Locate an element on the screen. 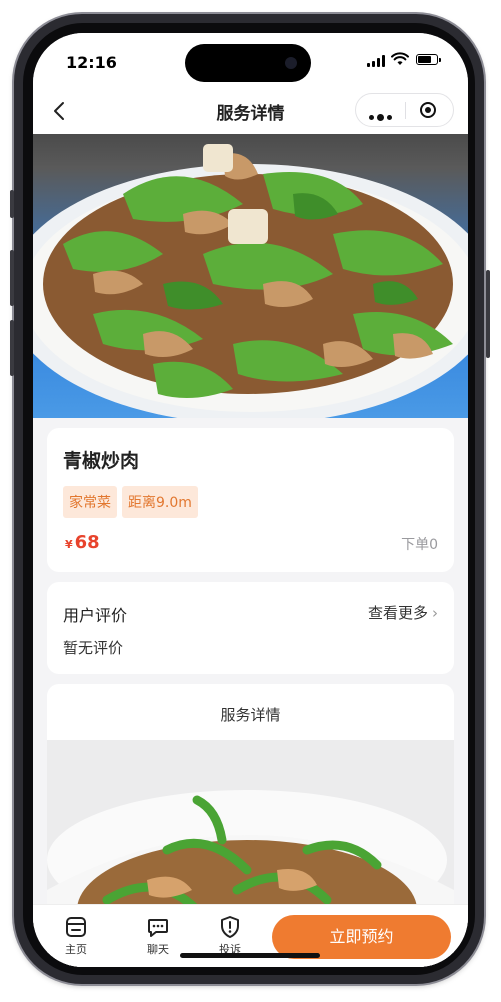  tab-chat: 聊天 is located at coordinates (158, 936).